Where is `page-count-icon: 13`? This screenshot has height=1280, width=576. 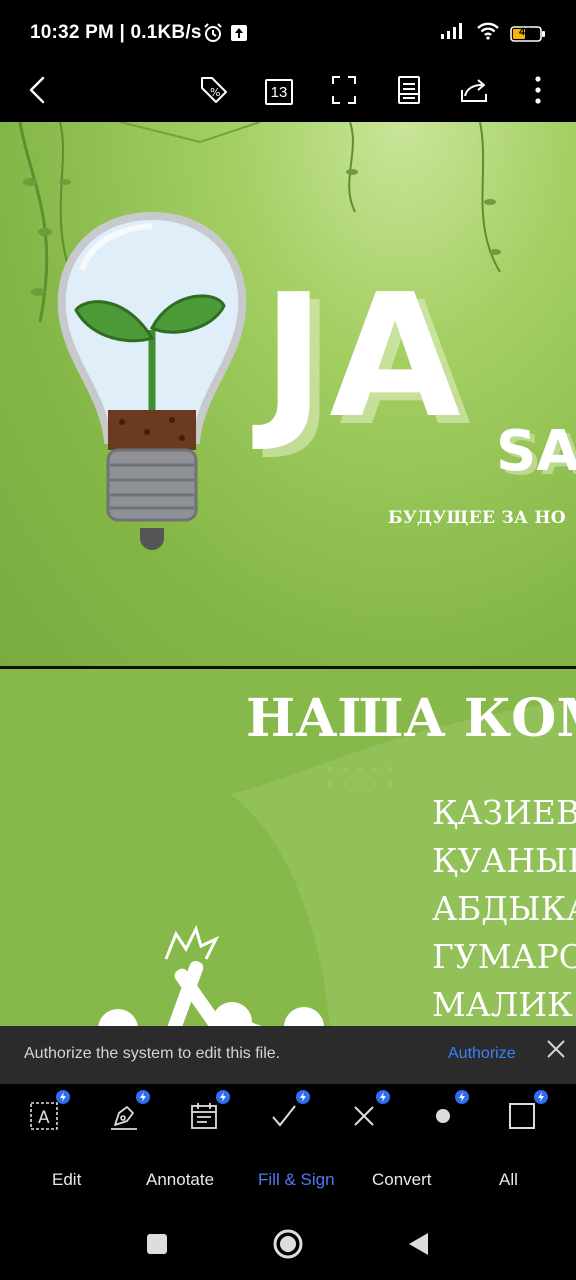 page-count-icon: 13 is located at coordinates (279, 92).